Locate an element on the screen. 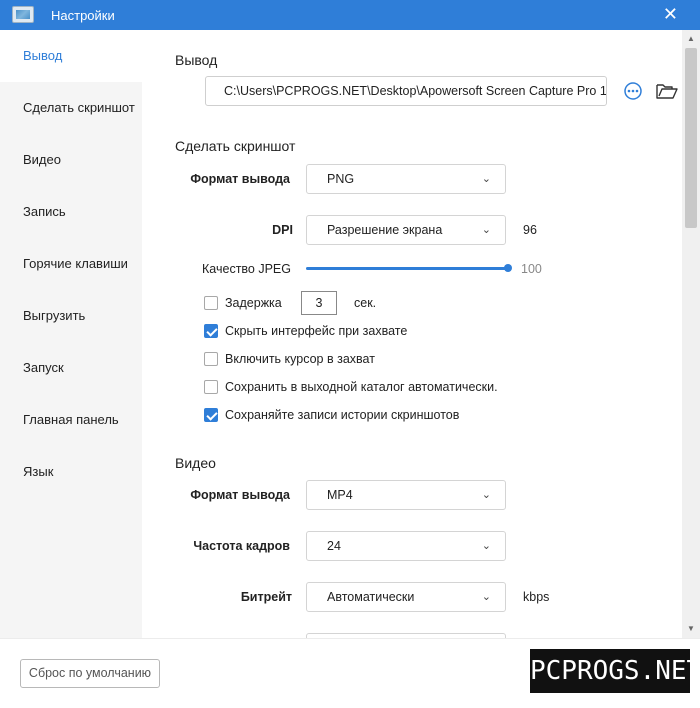  dpi-value: Разрешение экрана is located at coordinates (385, 230).